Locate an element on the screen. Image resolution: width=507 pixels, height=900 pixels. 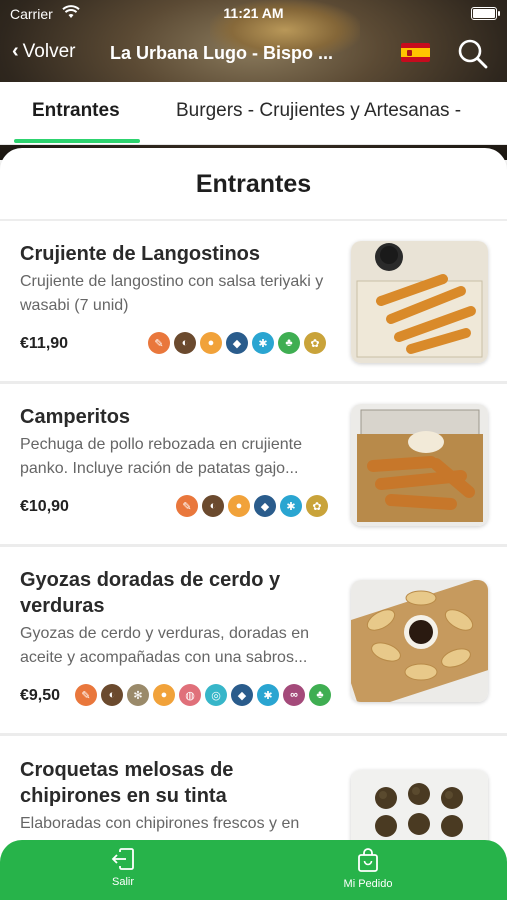
search-icon is located at coordinates (473, 54).